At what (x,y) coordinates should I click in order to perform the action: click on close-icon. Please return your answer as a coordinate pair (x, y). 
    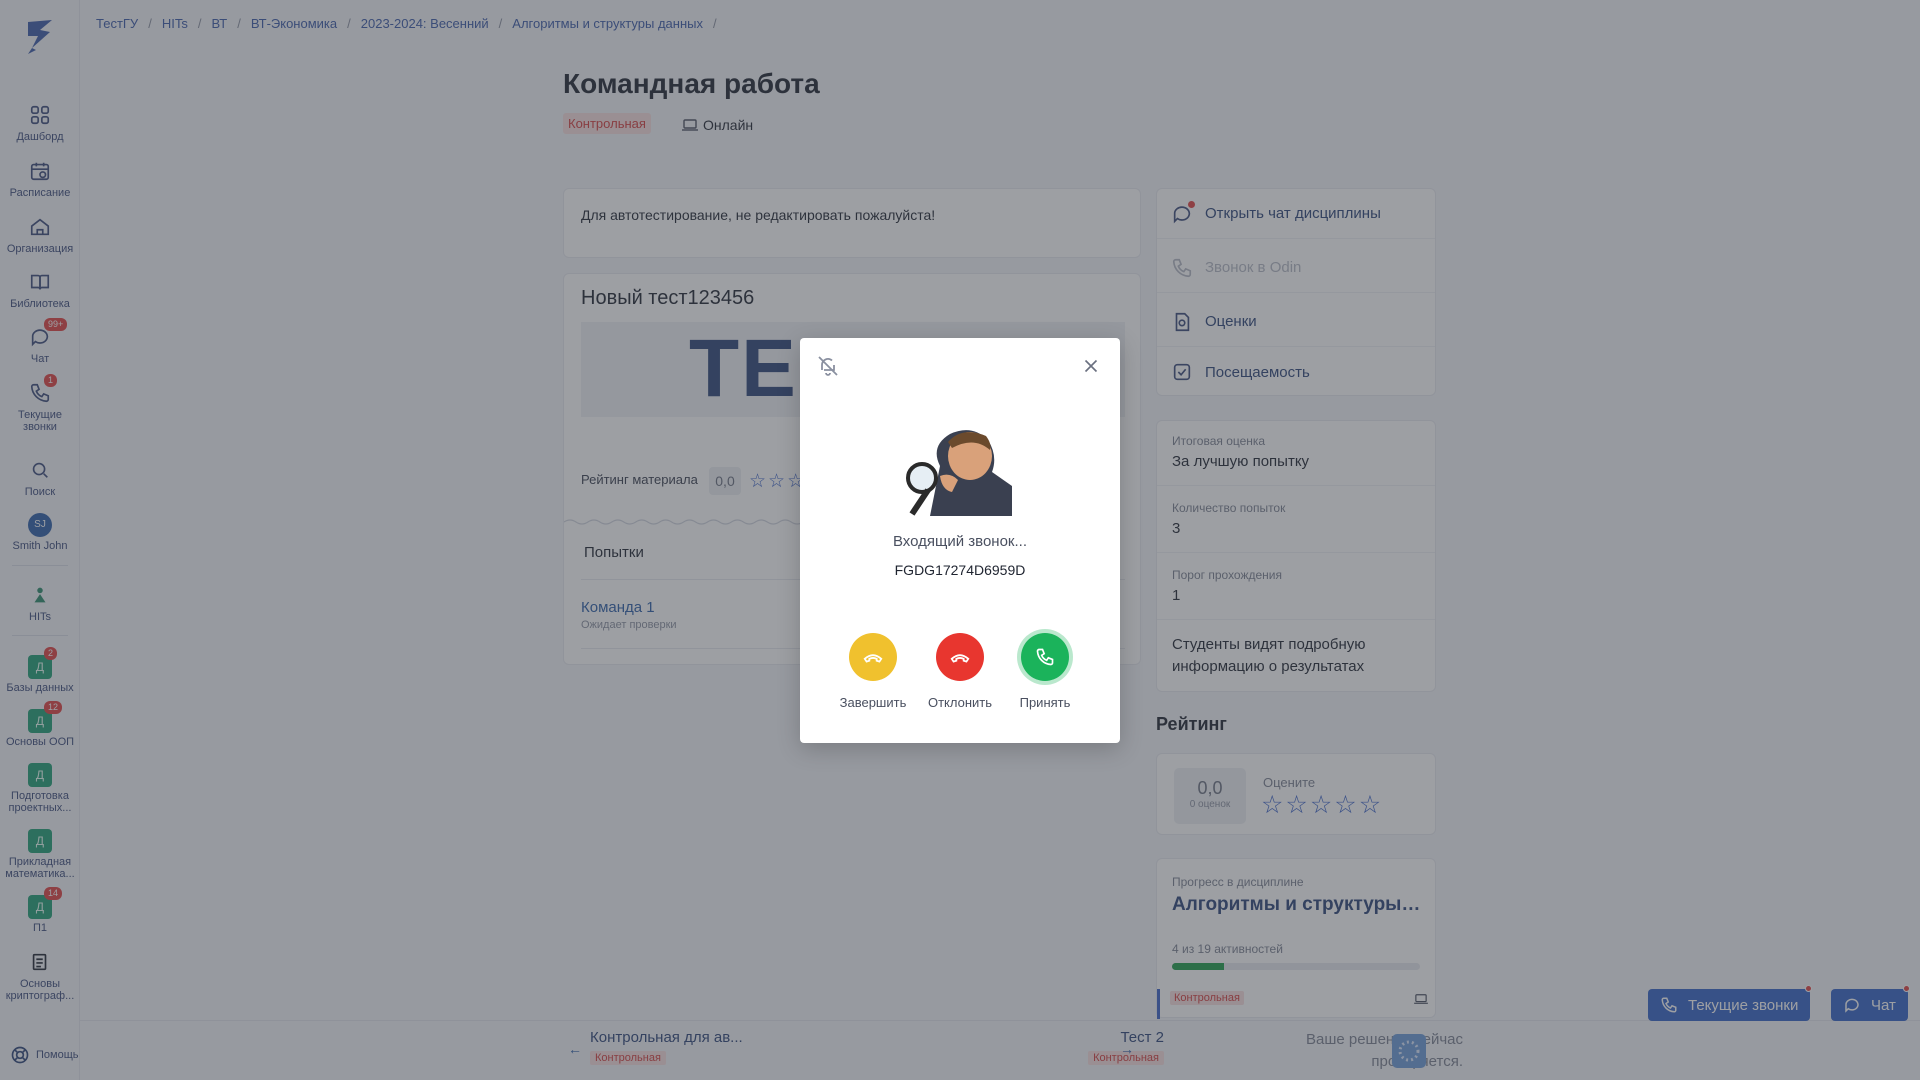
    Looking at the image, I should click on (1091, 366).